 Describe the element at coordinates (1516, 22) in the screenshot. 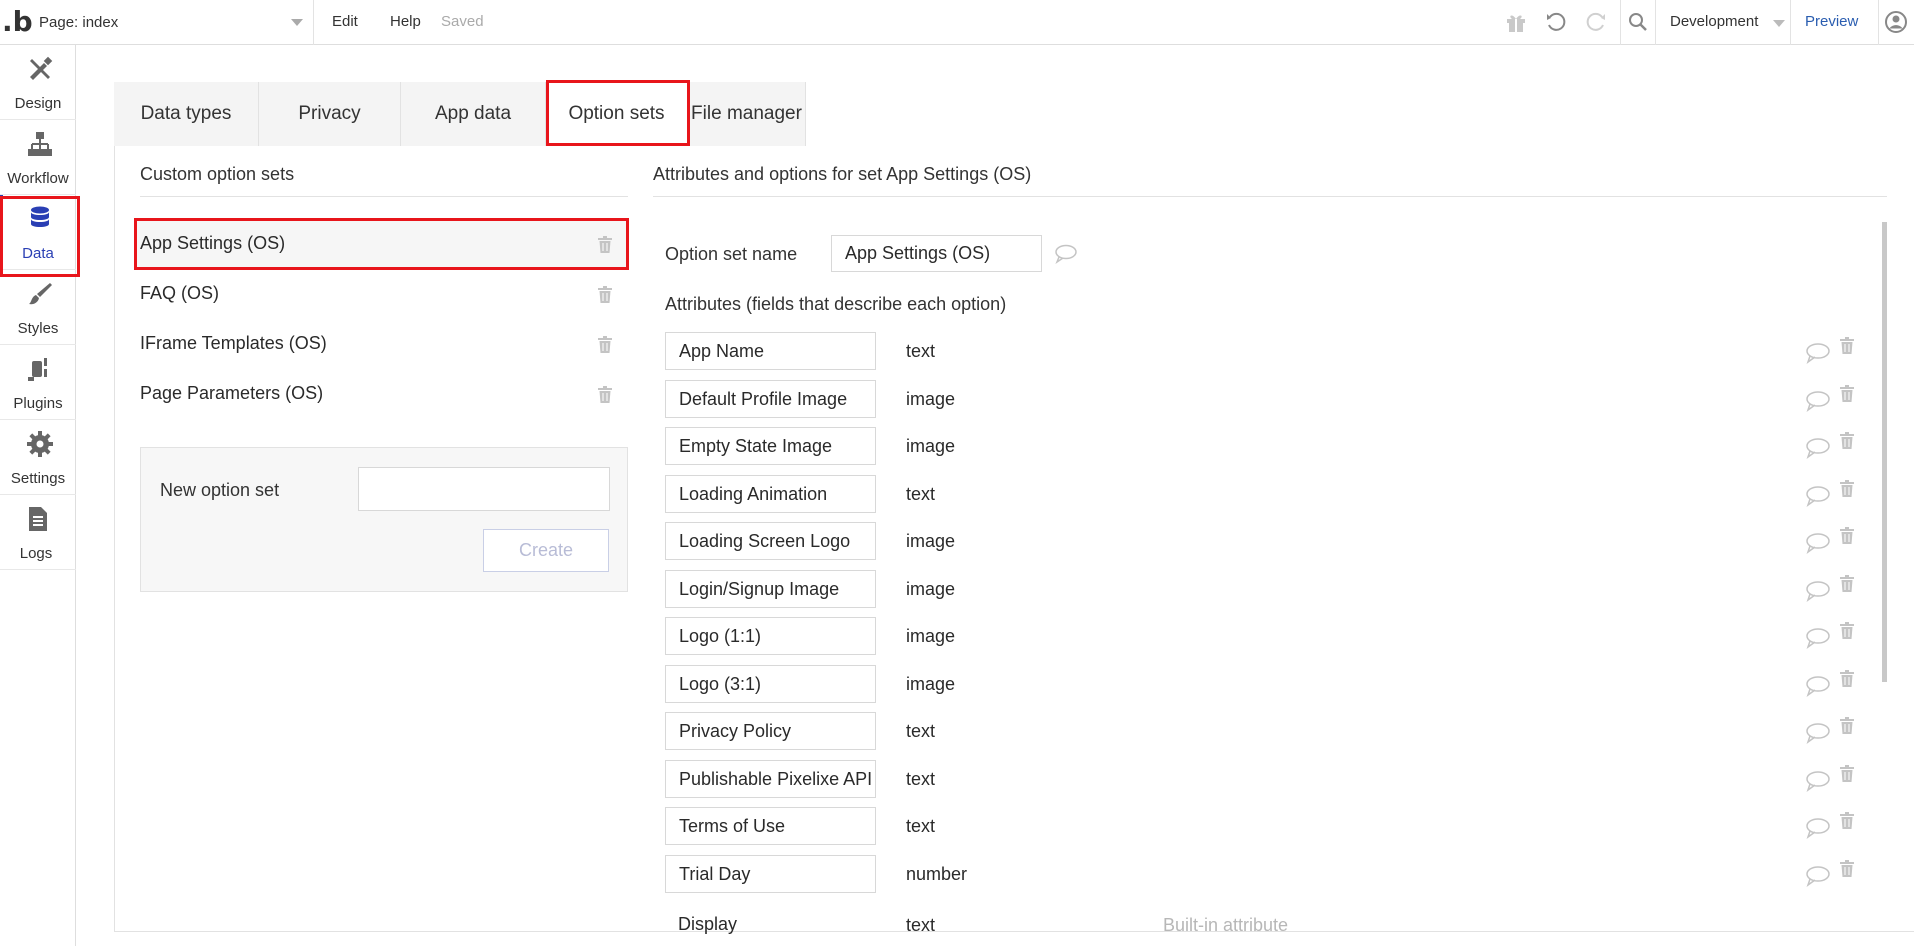

I see `gift-icon` at that location.